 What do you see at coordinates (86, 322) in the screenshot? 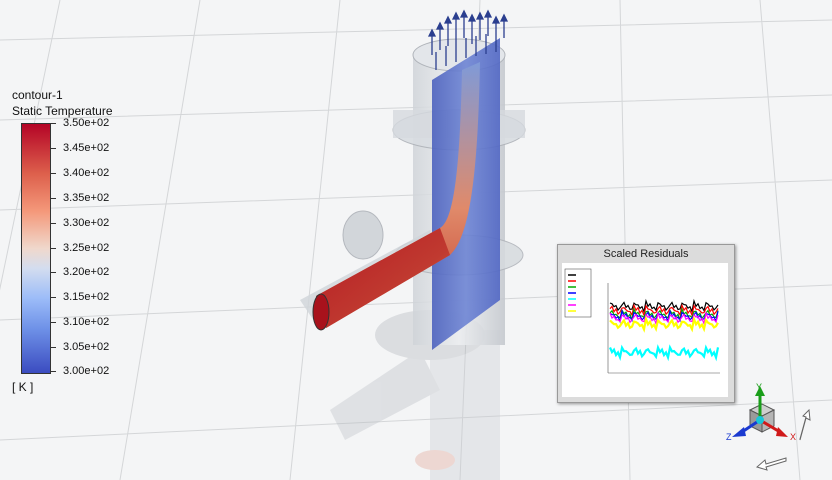
I see `tick-label: 3.10e+02` at bounding box center [86, 322].